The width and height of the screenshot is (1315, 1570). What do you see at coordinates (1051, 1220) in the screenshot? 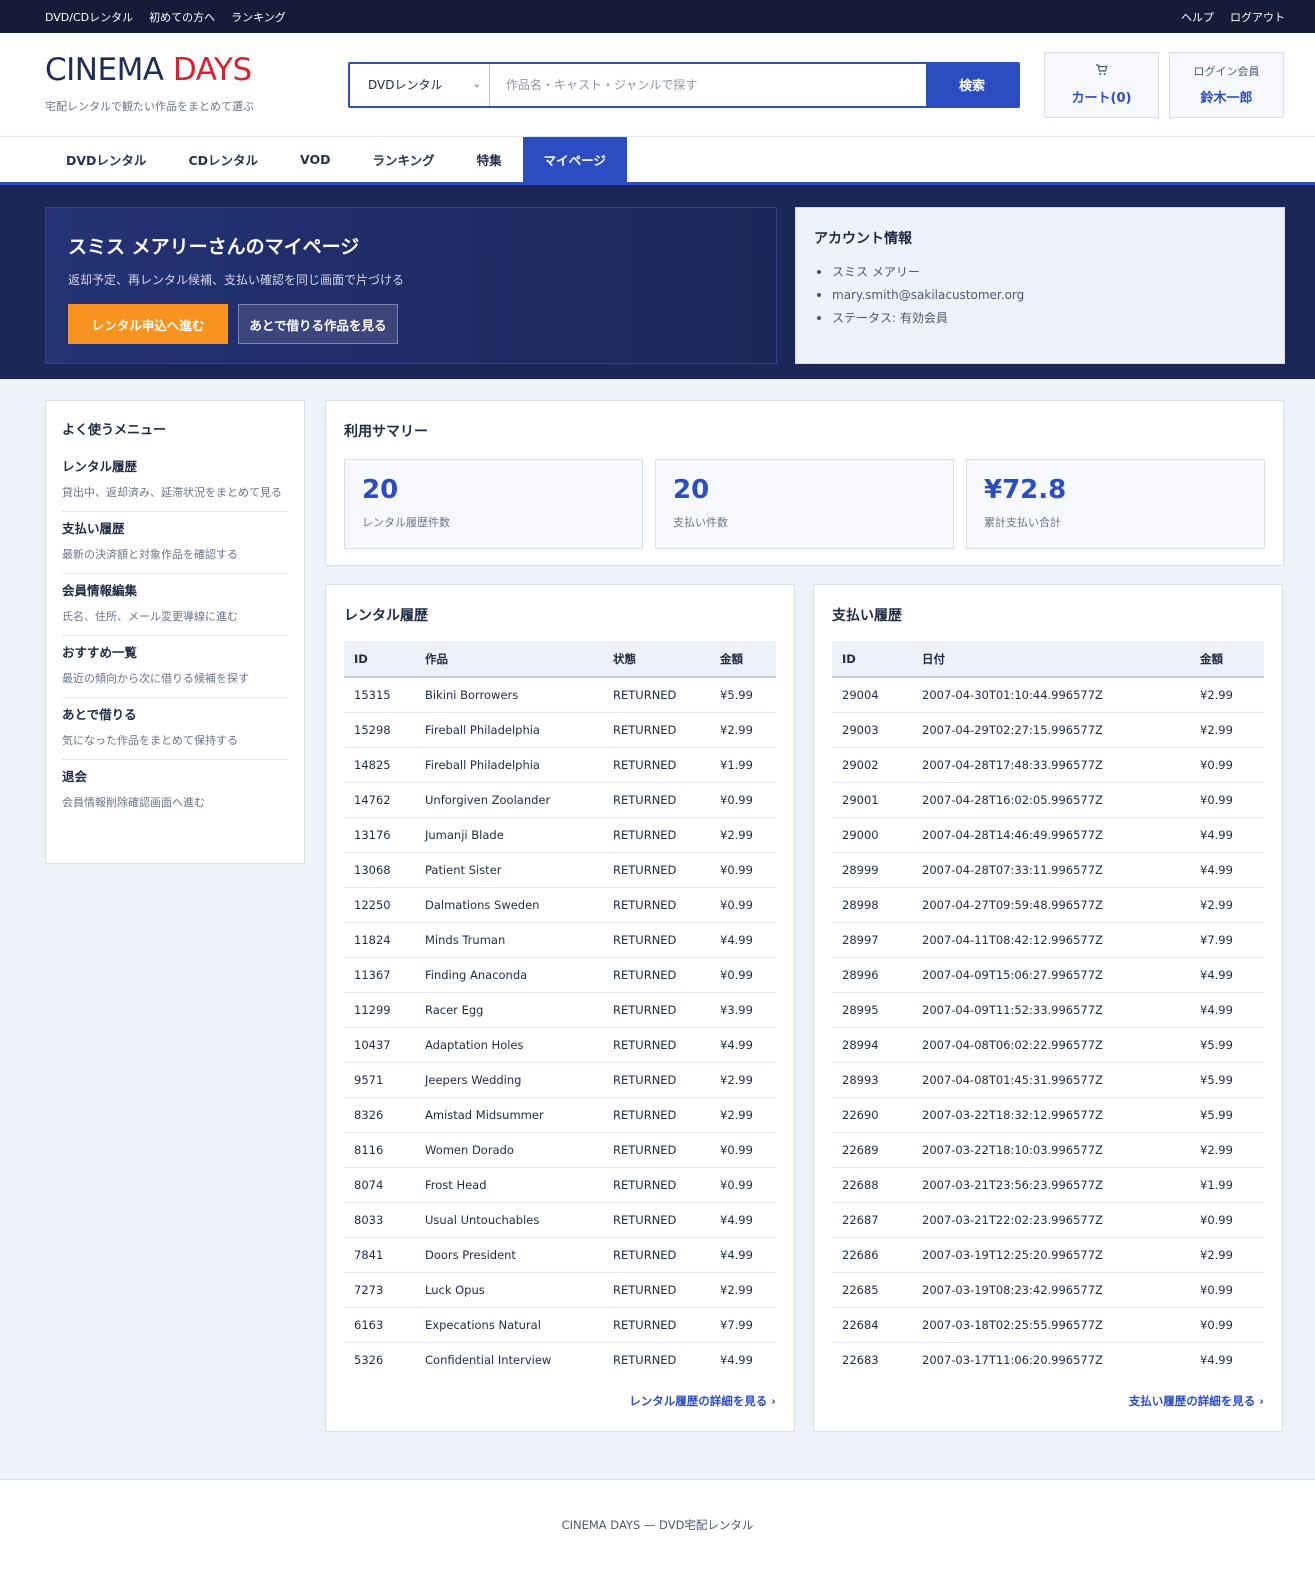
I see `cell-date: 2007-03-21T22:02:23.996577Z` at bounding box center [1051, 1220].